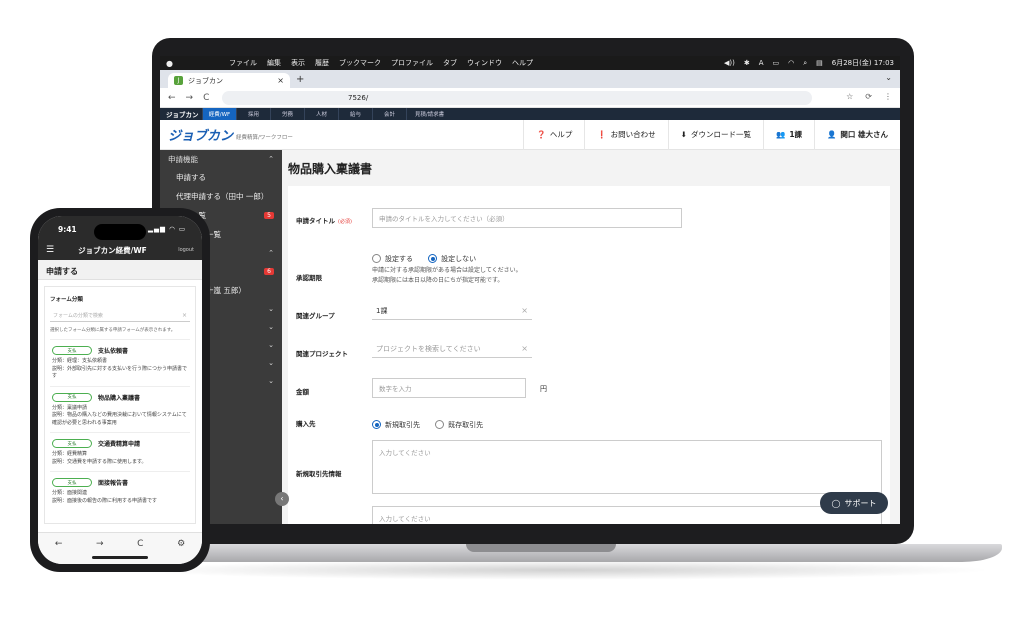  Describe the element at coordinates (530, 114) in the screenshot. I see `app-switcher-bar: ジョブカン 経費/WF 採用 労務 人材 給与 会計 見積/請求書` at that location.